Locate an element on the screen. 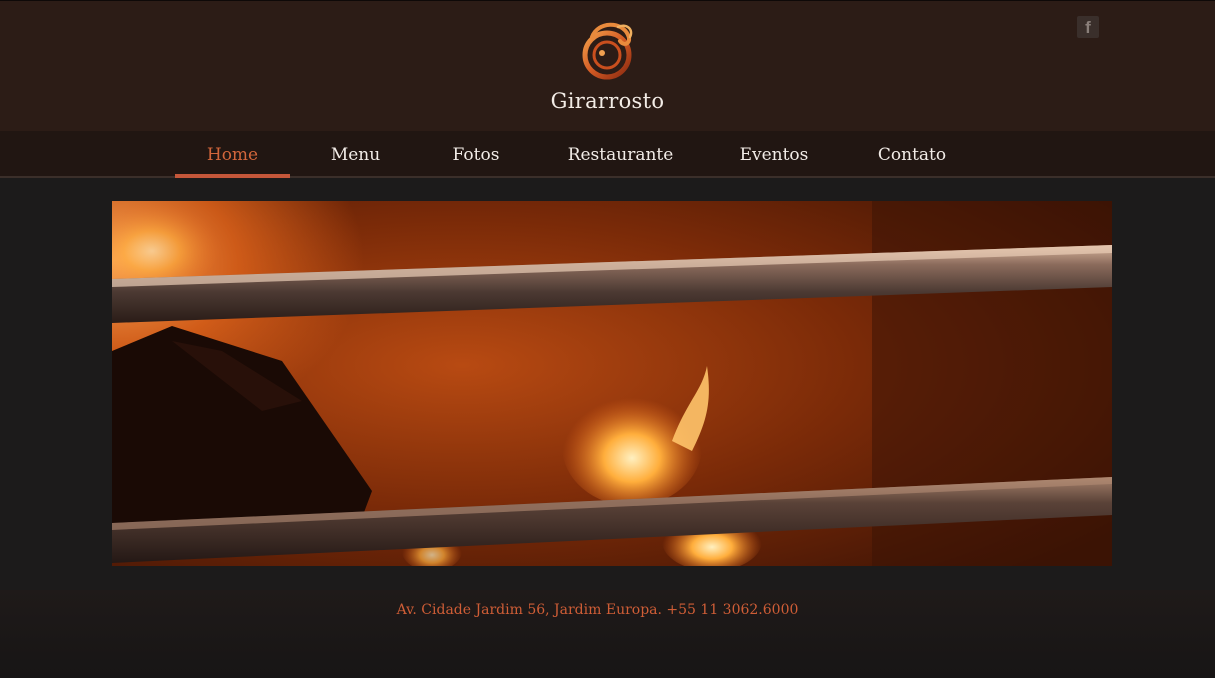  swirl-logo-icon is located at coordinates (608, 51).